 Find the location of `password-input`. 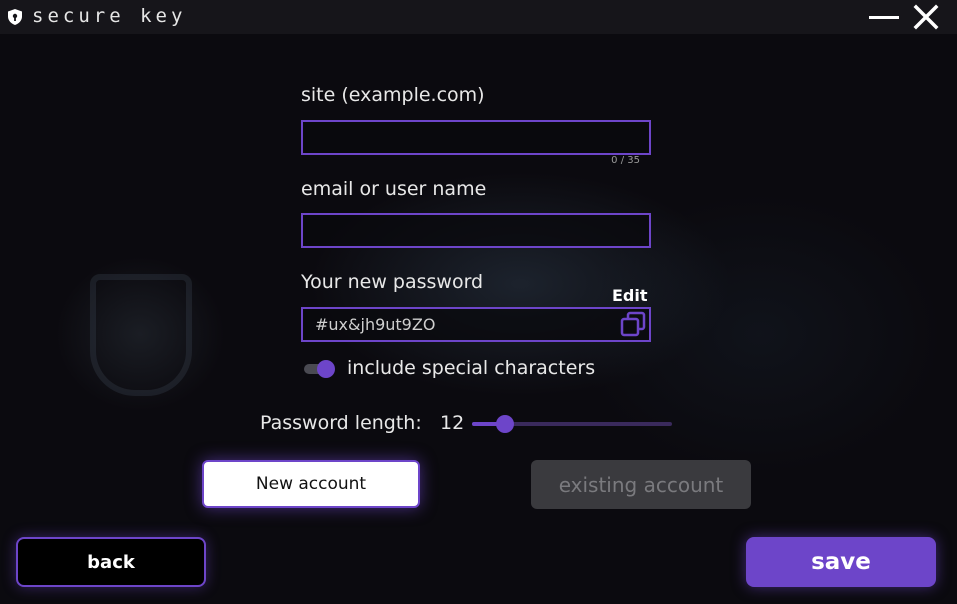

password-input is located at coordinates (476, 324).